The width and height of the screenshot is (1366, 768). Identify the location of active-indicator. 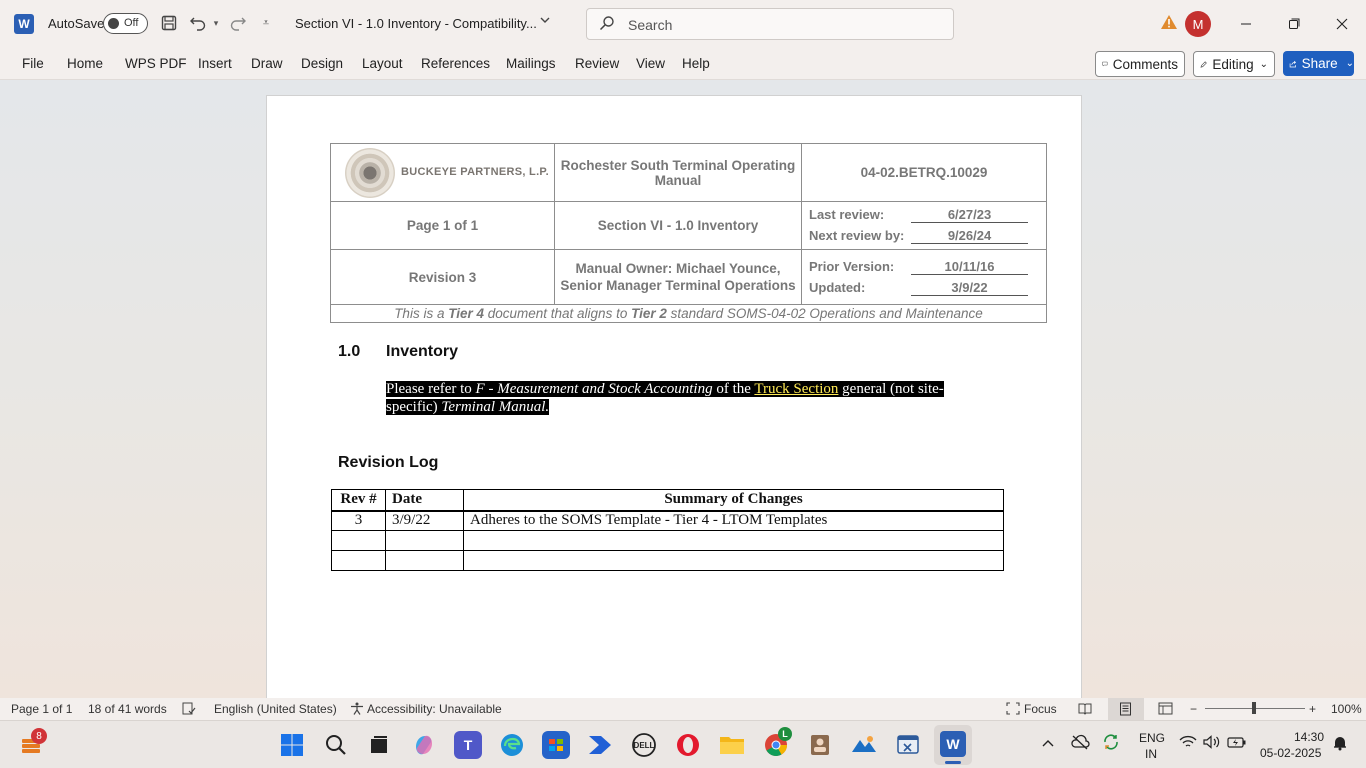
(953, 762).